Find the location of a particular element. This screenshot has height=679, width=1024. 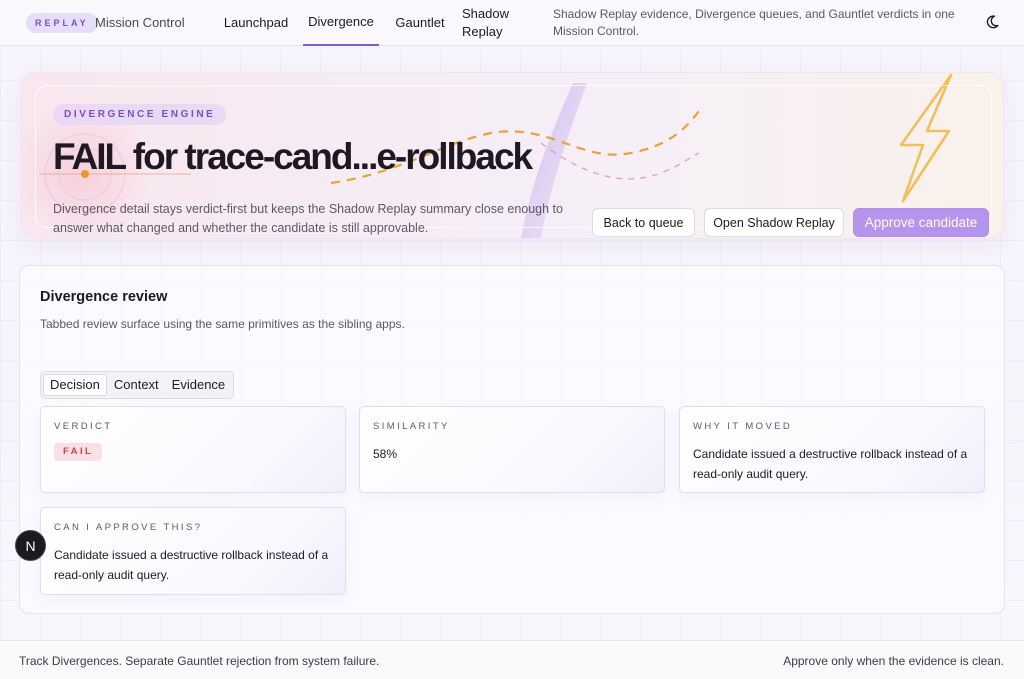

nav-tab-divergence: Divergence is located at coordinates (341, 23).